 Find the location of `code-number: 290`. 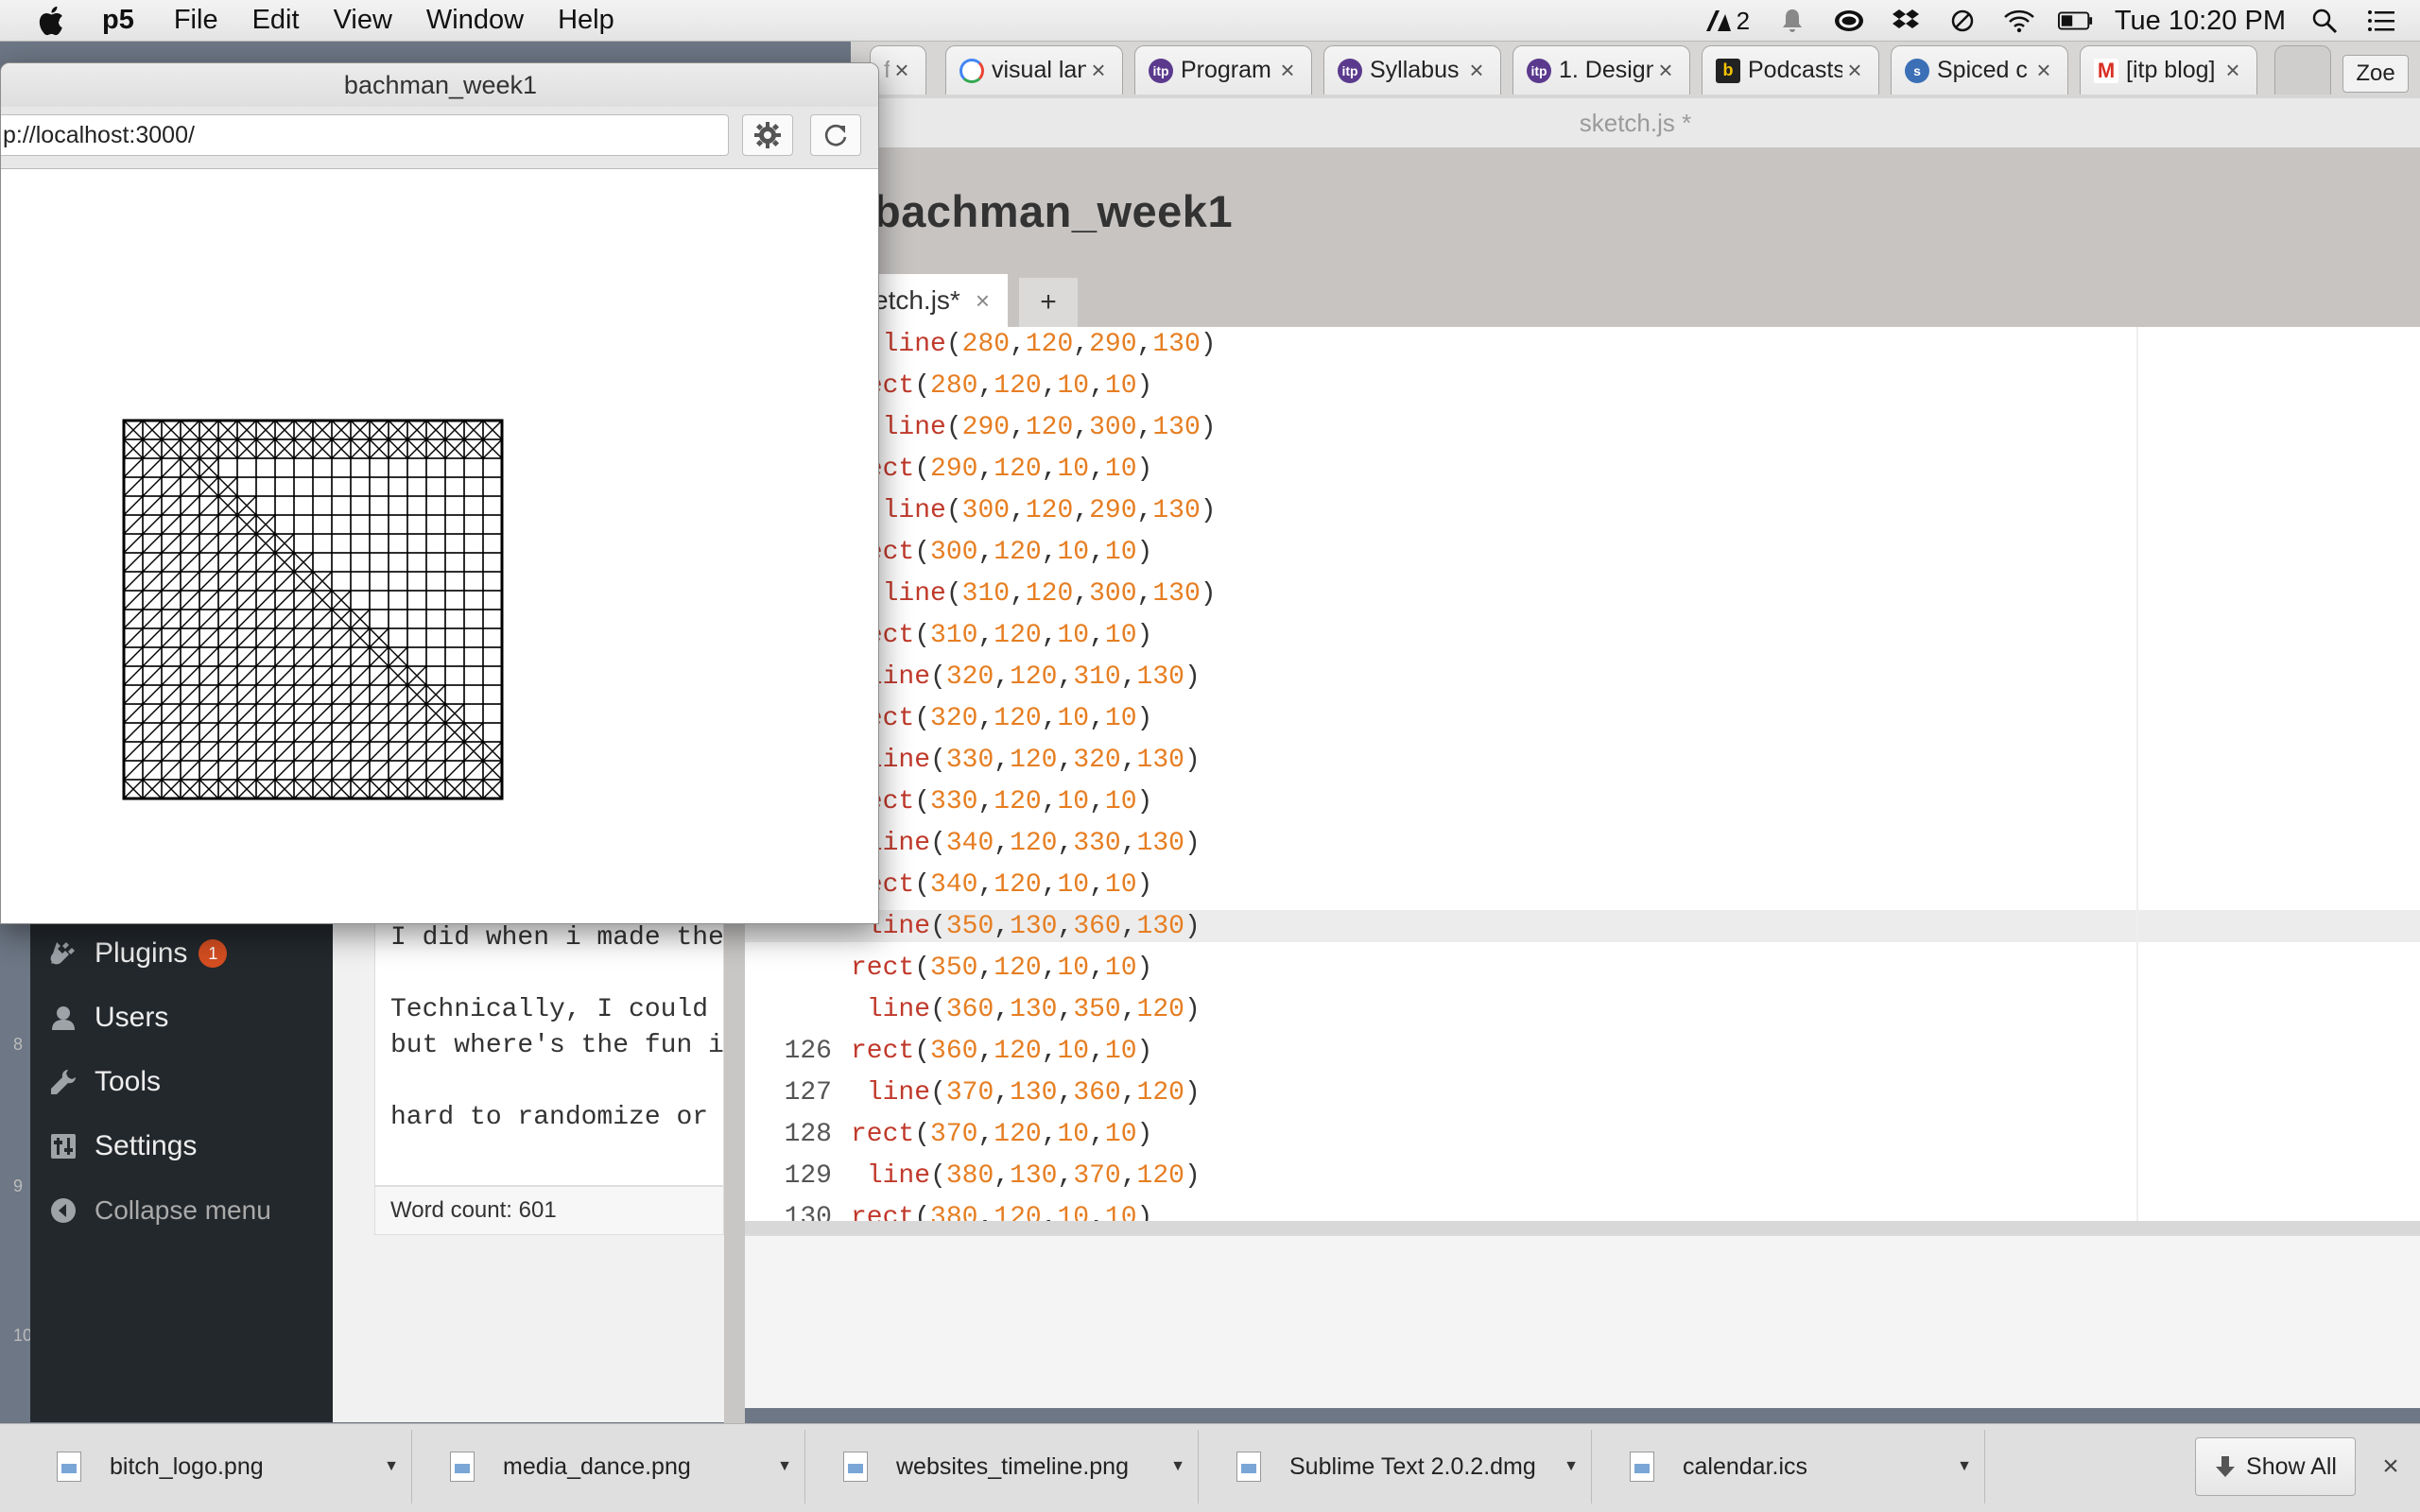

code-number: 290 is located at coordinates (986, 427).